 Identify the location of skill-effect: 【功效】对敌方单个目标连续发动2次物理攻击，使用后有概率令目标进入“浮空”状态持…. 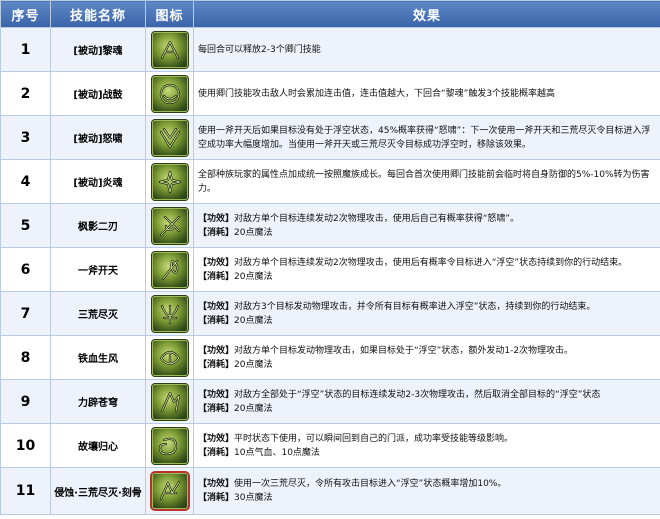
(426, 269).